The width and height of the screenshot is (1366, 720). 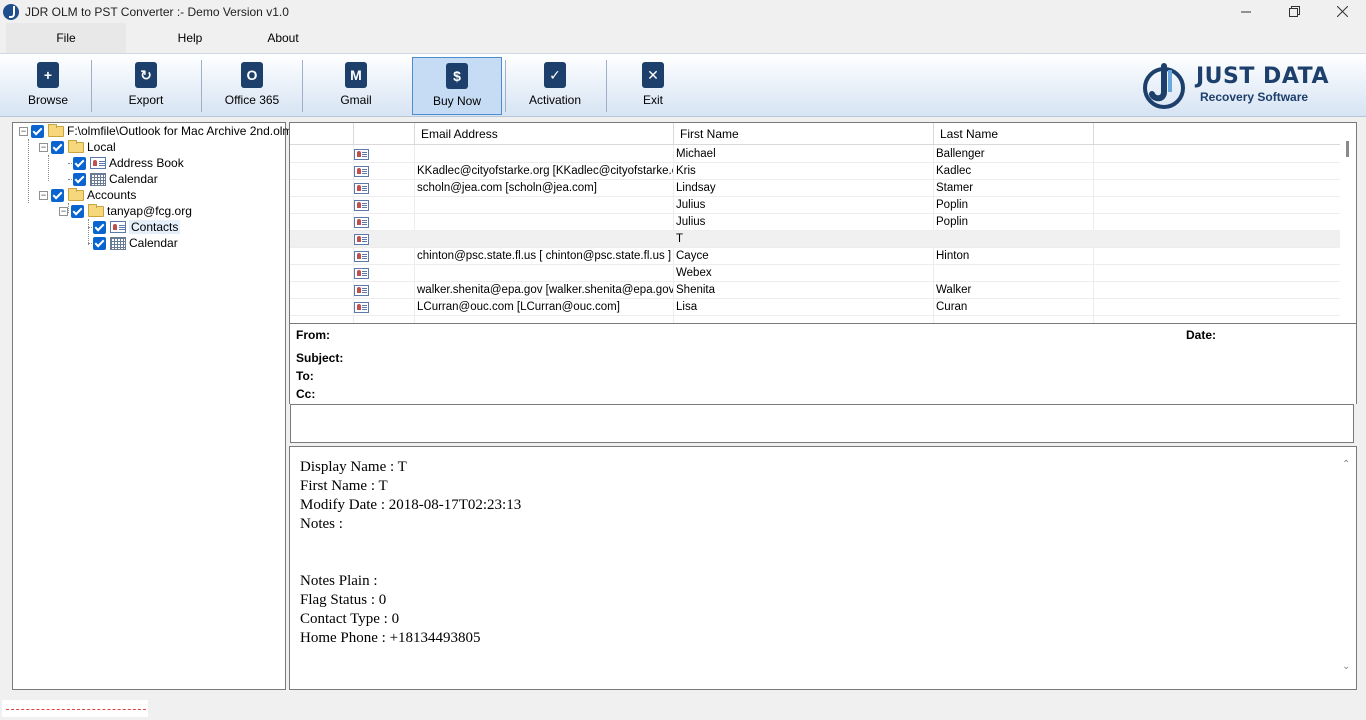 What do you see at coordinates (1216, 134) in the screenshot?
I see `column-header-filler` at bounding box center [1216, 134].